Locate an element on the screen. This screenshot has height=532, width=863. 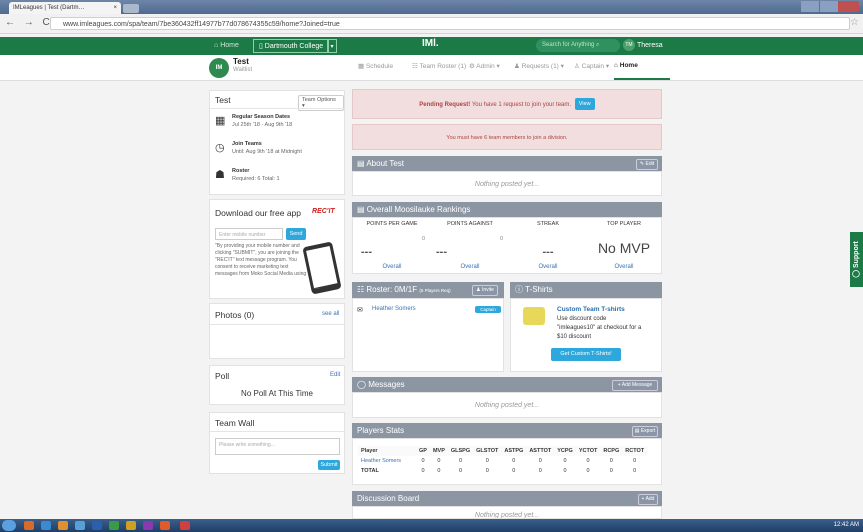
rank-pa-link: Overall is located at coordinates (470, 267).